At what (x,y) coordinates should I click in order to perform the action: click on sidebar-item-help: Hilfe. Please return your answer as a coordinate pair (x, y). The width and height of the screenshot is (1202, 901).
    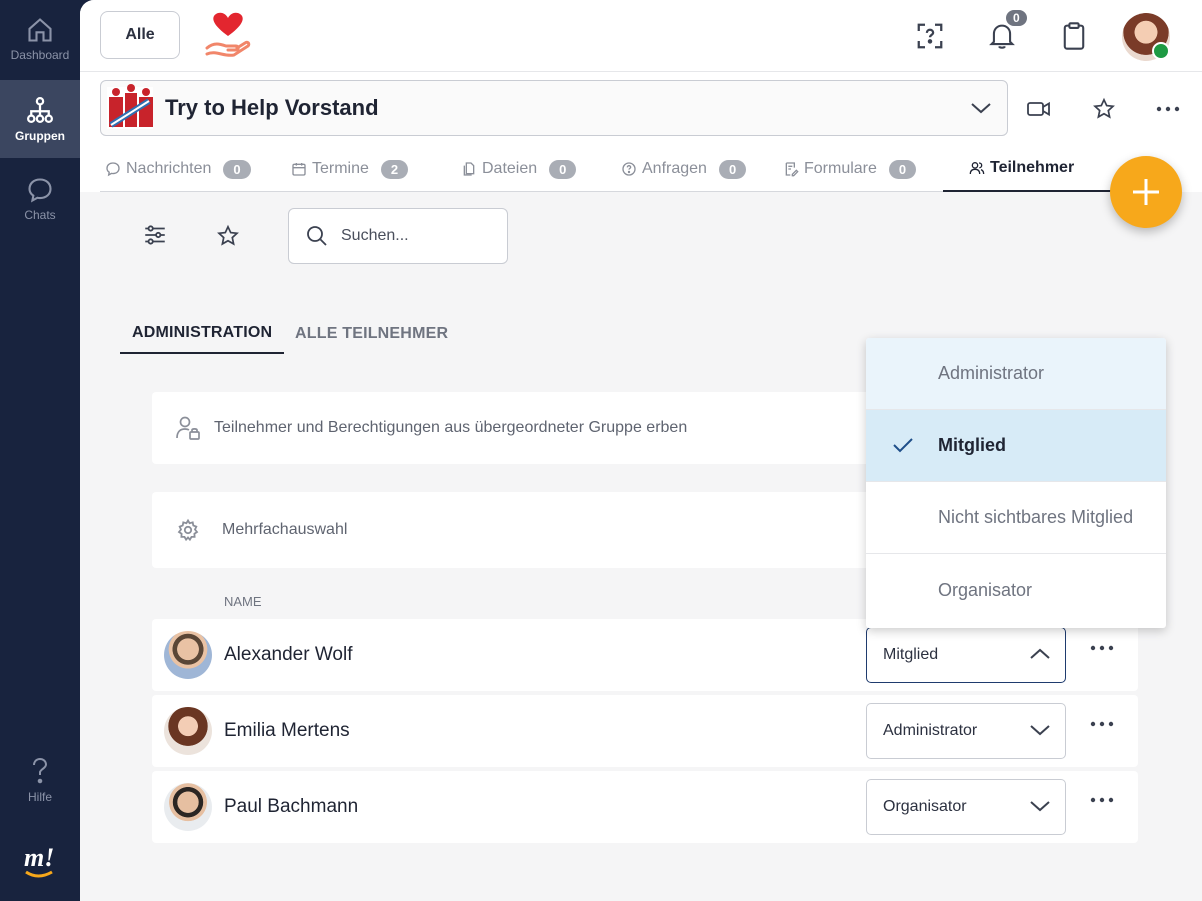
    Looking at the image, I should click on (40, 780).